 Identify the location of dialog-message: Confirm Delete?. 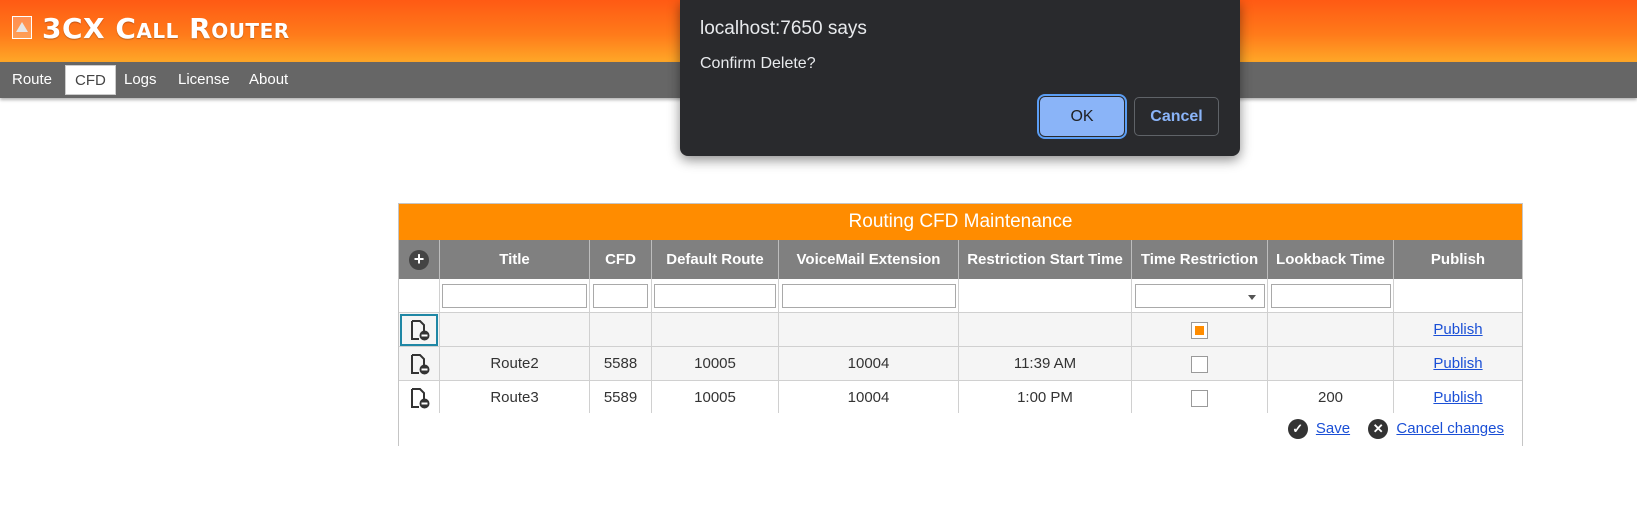
(758, 63).